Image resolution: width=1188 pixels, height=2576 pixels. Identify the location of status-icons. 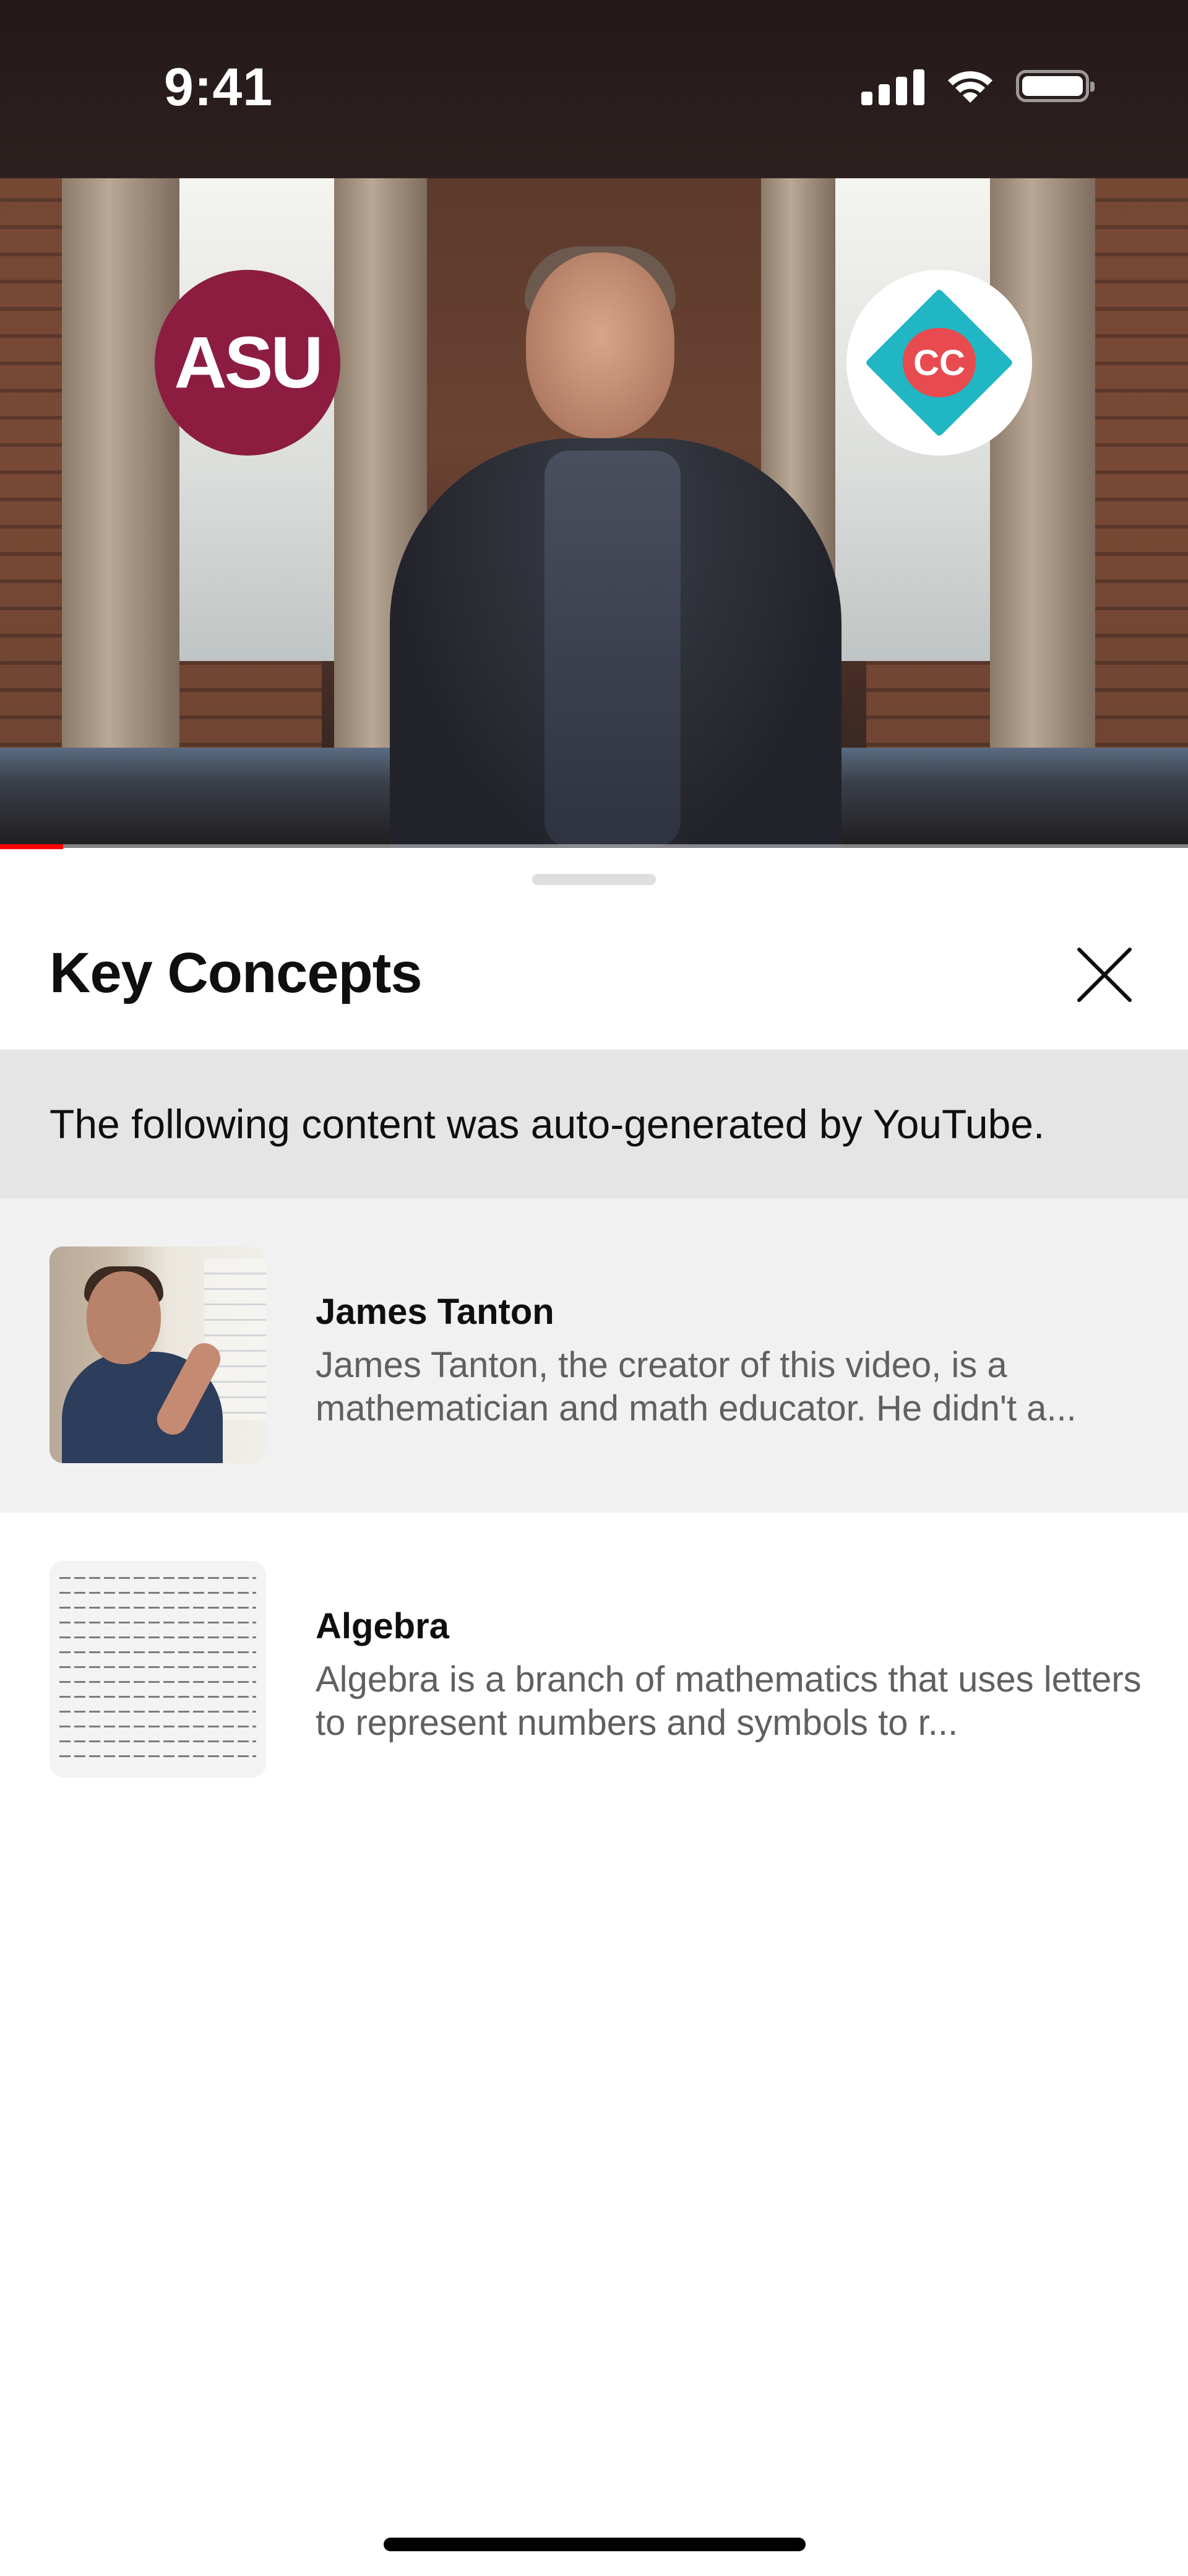
(978, 86).